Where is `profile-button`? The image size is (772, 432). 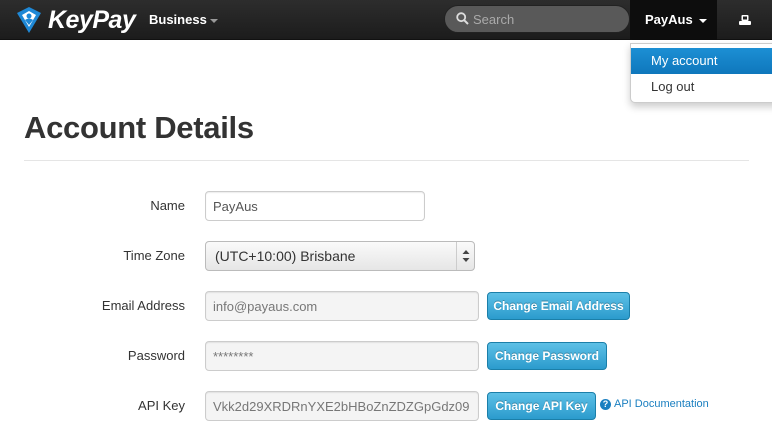
profile-button is located at coordinates (744, 20).